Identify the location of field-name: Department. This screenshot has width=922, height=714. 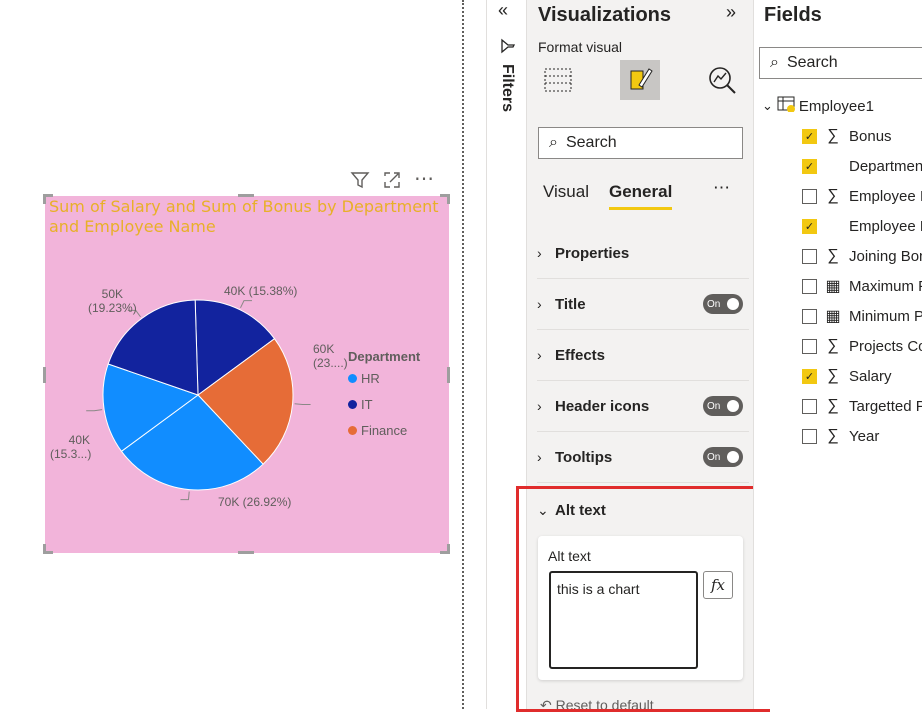
(885, 166).